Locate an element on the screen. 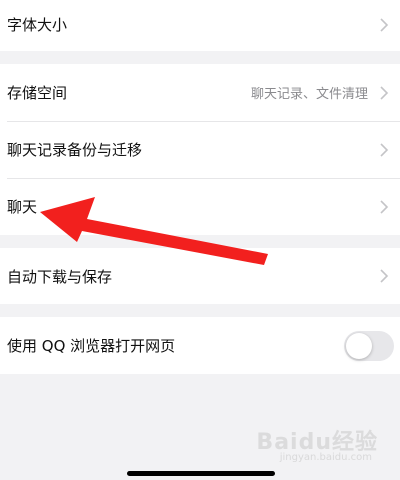  storage-row: 存储空间 聊天记录、文件清理 is located at coordinates (200, 92).